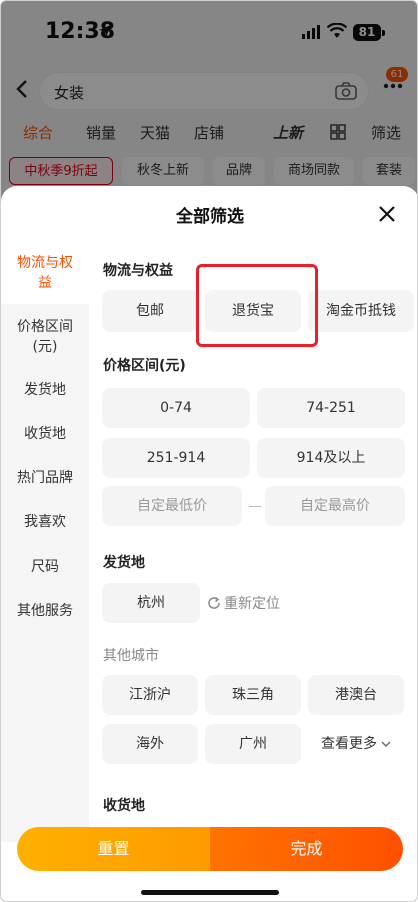  I want to click on close-icon, so click(387, 214).